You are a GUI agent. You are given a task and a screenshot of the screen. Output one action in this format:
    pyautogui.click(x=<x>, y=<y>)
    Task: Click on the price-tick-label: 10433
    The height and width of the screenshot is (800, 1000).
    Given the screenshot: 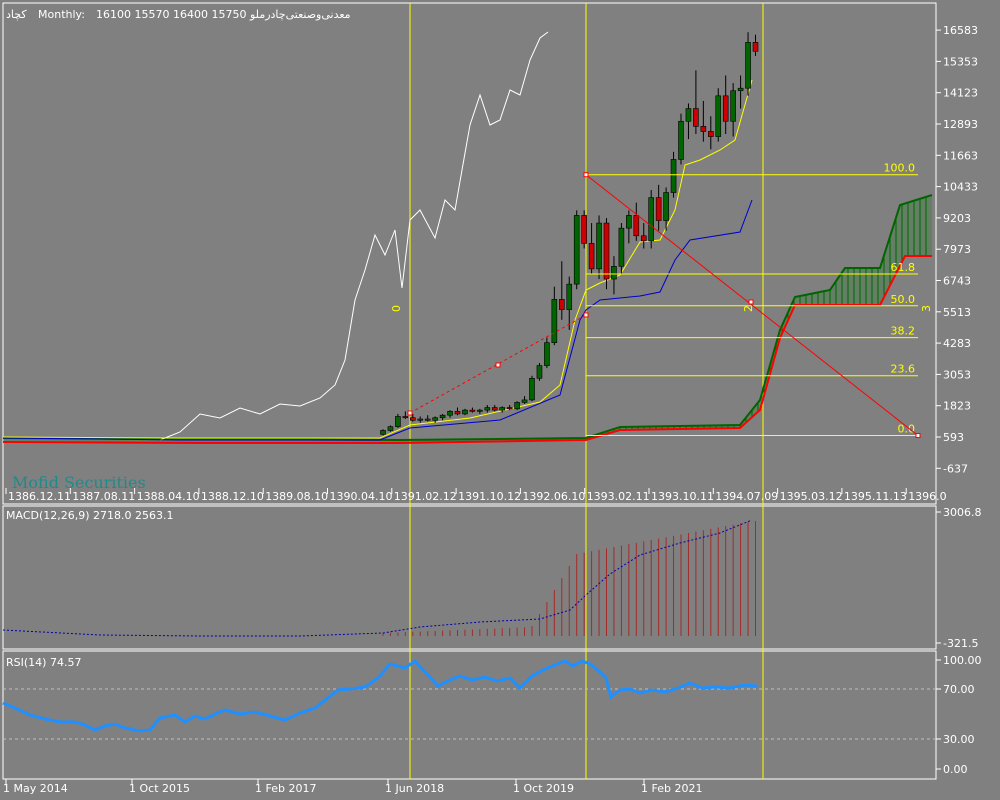 What is the action you would take?
    pyautogui.click(x=960, y=187)
    